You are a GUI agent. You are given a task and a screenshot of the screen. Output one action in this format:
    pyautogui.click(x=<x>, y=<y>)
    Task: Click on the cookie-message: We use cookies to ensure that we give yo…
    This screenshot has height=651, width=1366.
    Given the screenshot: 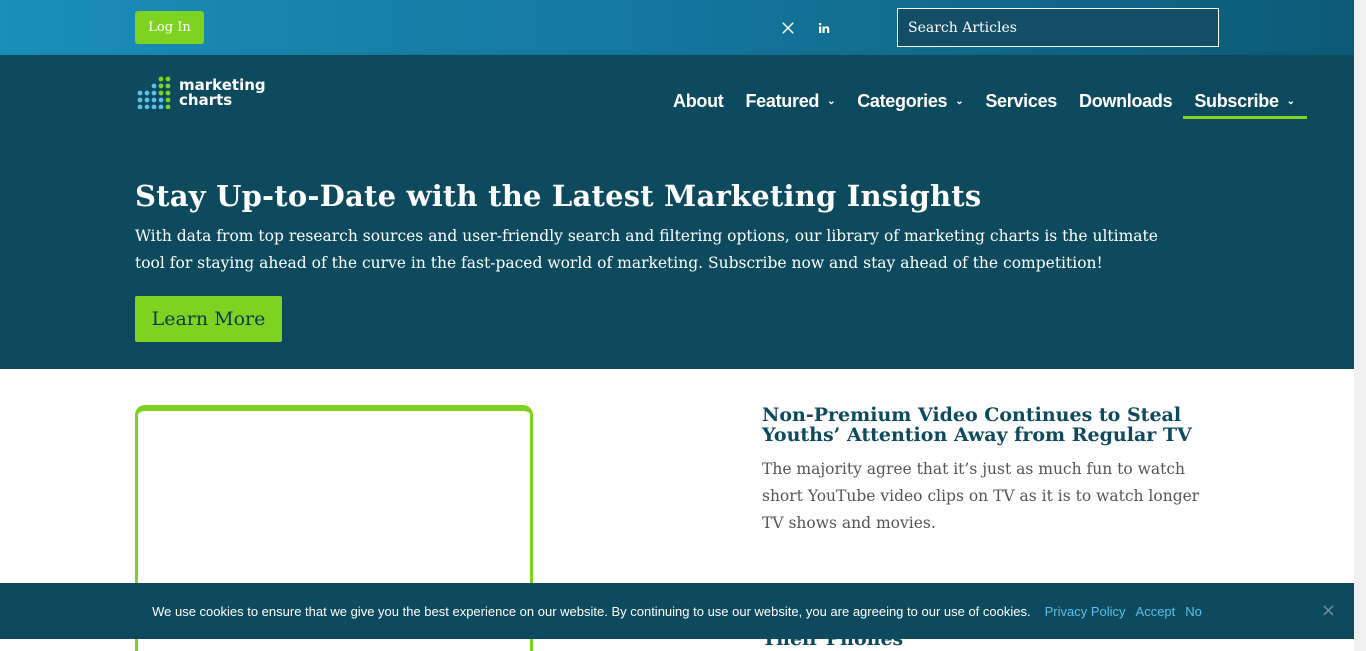 What is the action you would take?
    pyautogui.click(x=591, y=611)
    